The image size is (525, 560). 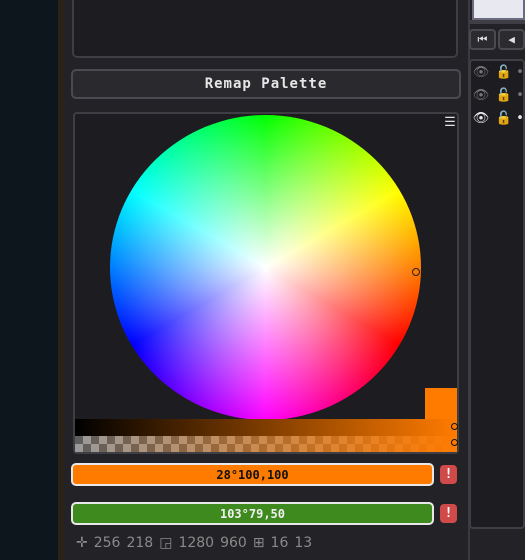 I want to click on crosshair-icon: ✛, so click(x=82, y=543).